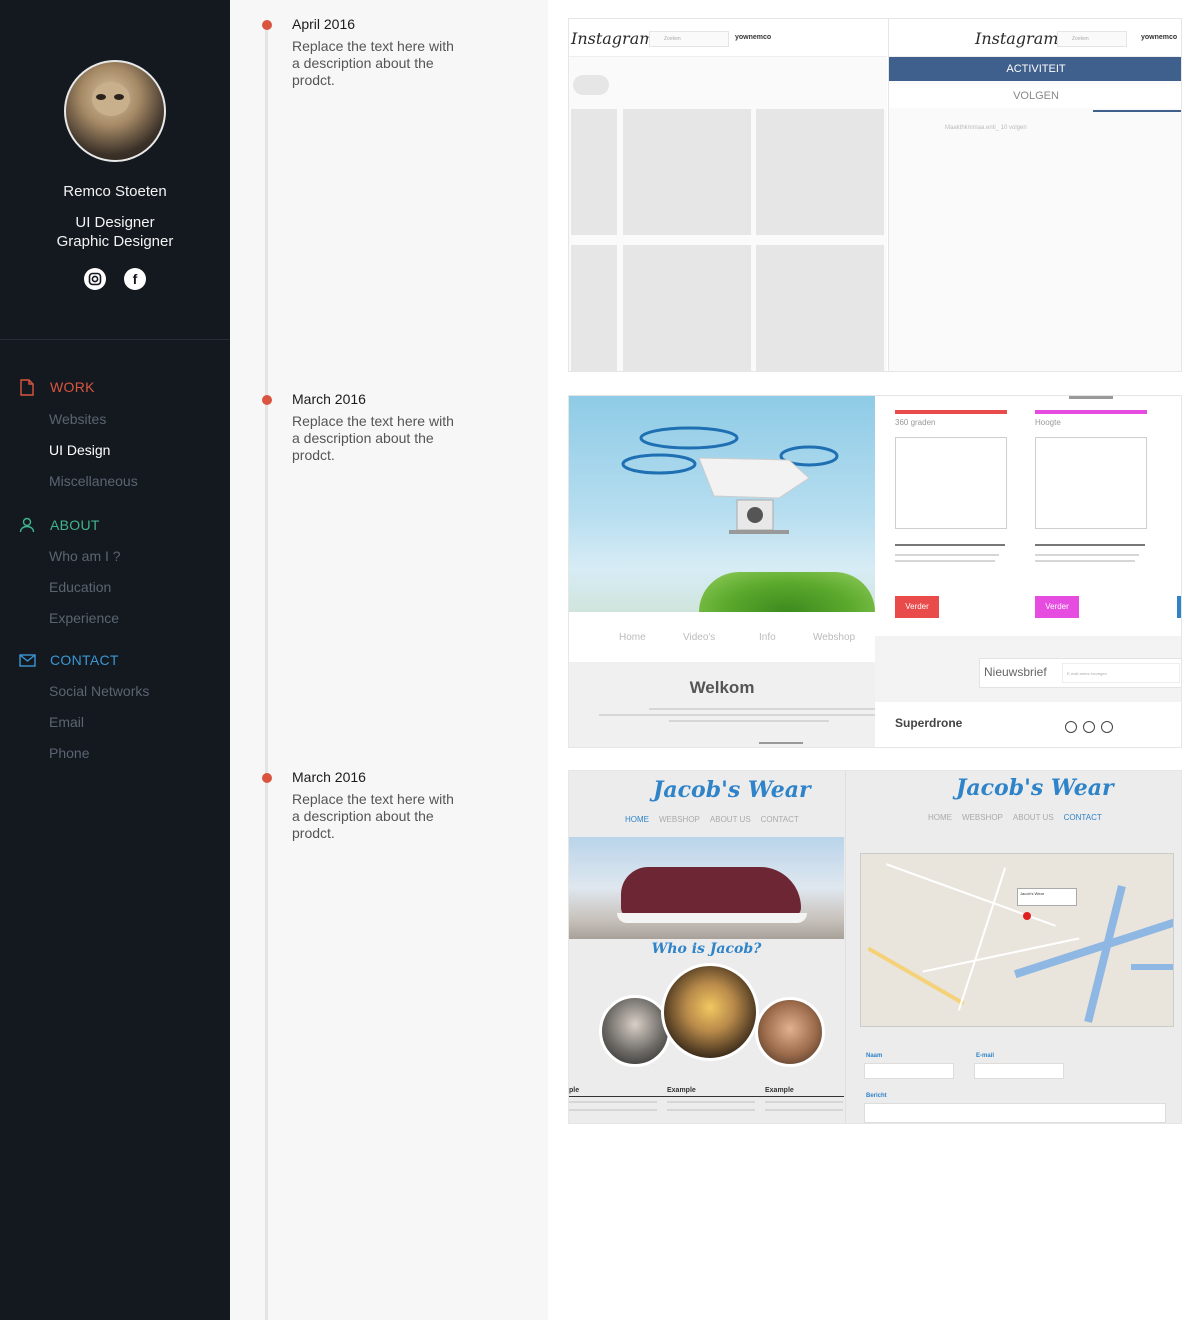  Describe the element at coordinates (72, 387) in the screenshot. I see `nav-section-label: WORK` at that location.